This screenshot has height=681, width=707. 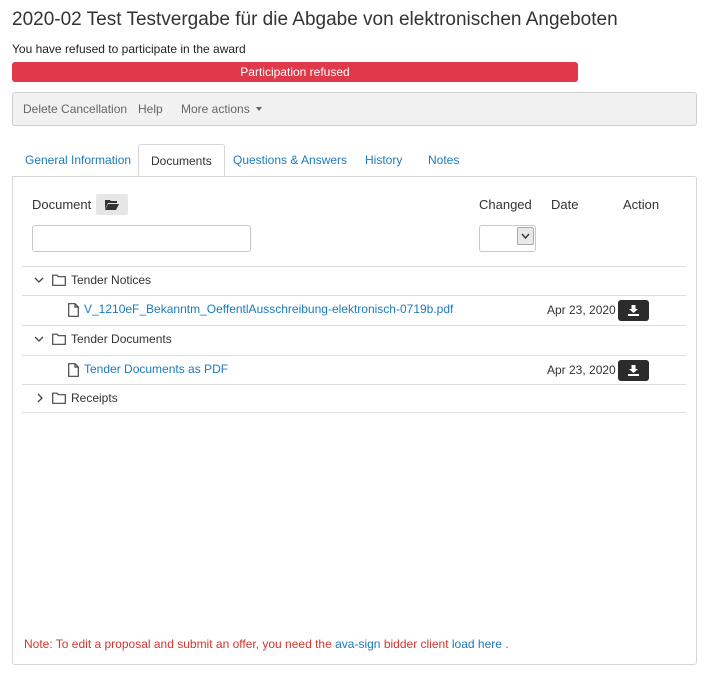 I want to click on ava-sign-link: ava-sign, so click(x=357, y=644).